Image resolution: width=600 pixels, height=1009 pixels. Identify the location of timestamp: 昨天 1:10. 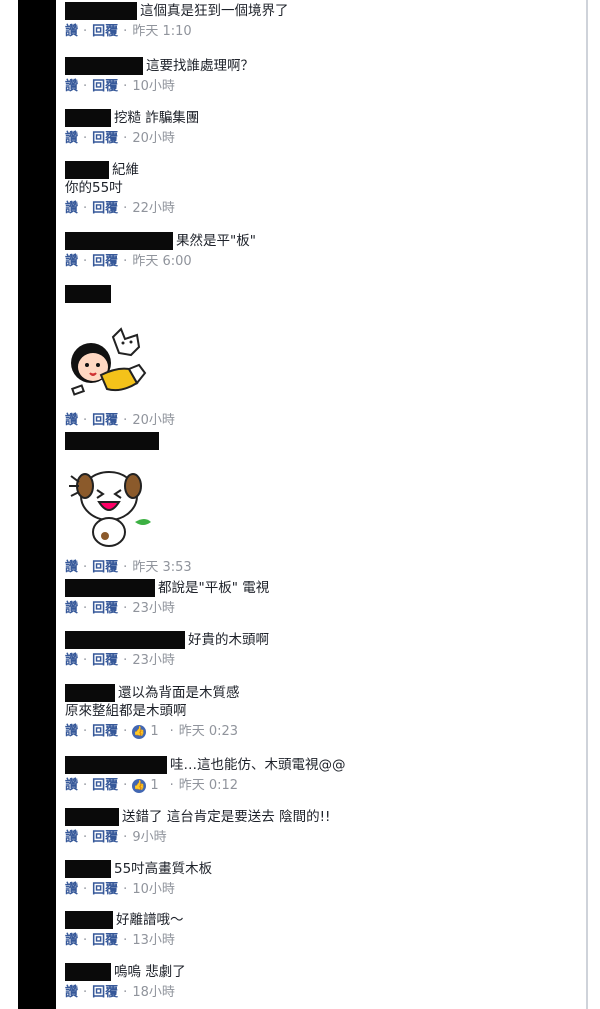
(161, 32).